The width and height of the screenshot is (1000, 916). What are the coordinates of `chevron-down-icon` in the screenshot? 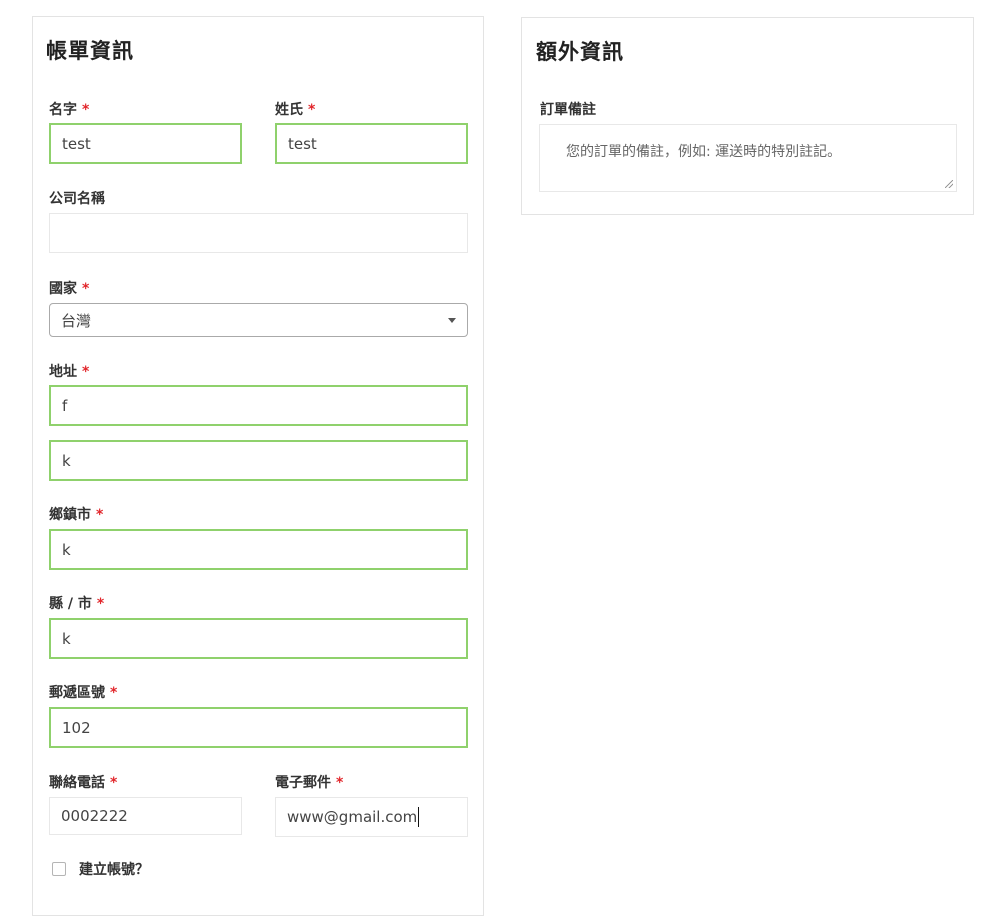 It's located at (452, 320).